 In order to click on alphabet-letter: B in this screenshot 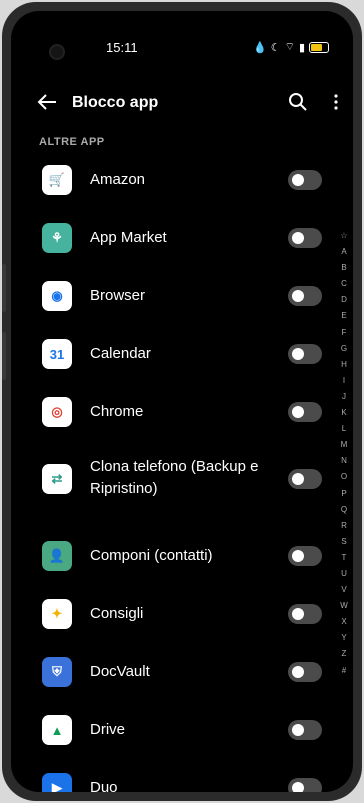, I will do `click(343, 268)`.